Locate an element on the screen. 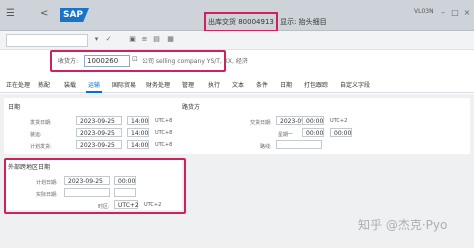 This screenshot has height=248, width=474. tab-custom-fields: 自定义字段 is located at coordinates (355, 84).